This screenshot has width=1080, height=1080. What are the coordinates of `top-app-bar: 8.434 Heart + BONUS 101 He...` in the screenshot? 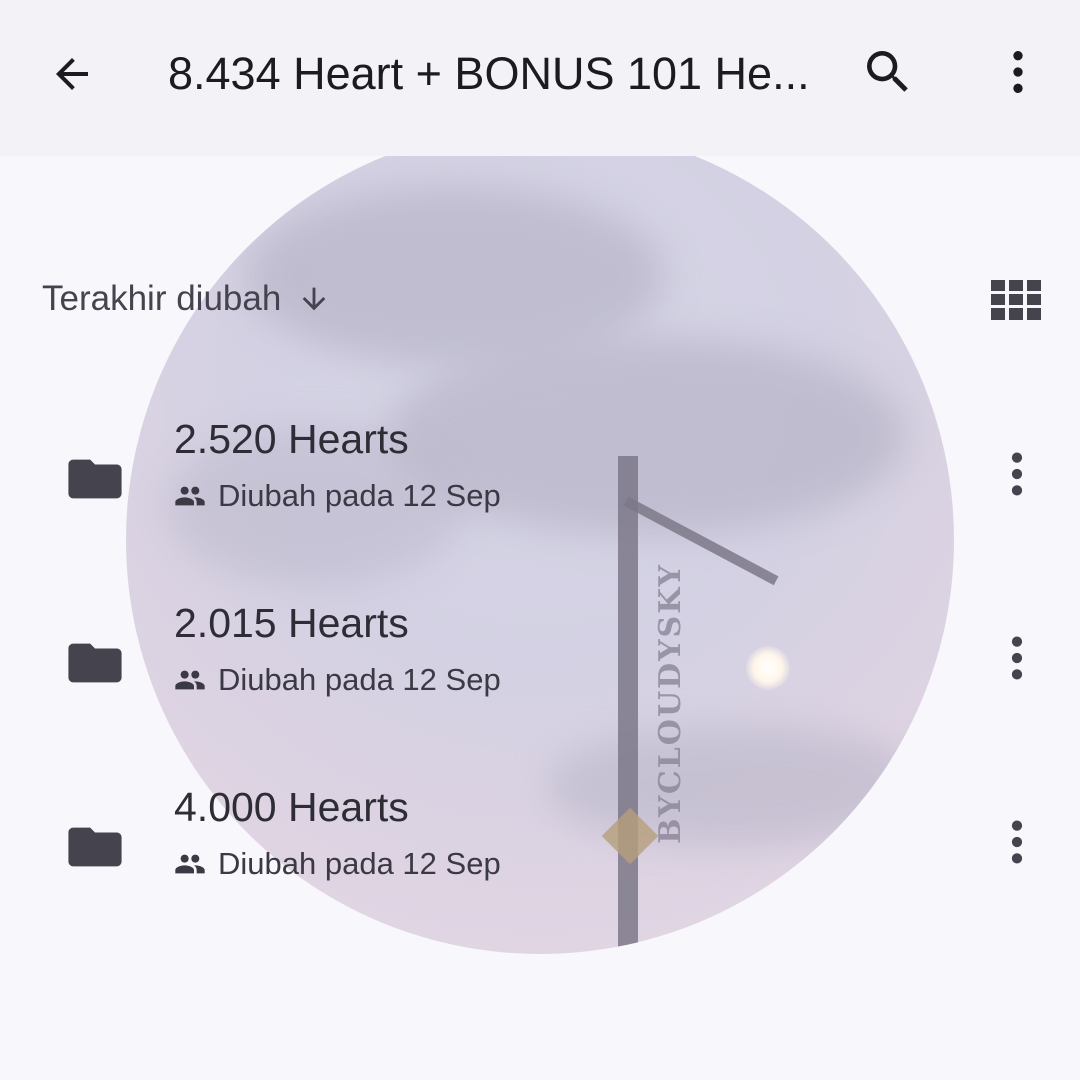 It's located at (540, 78).